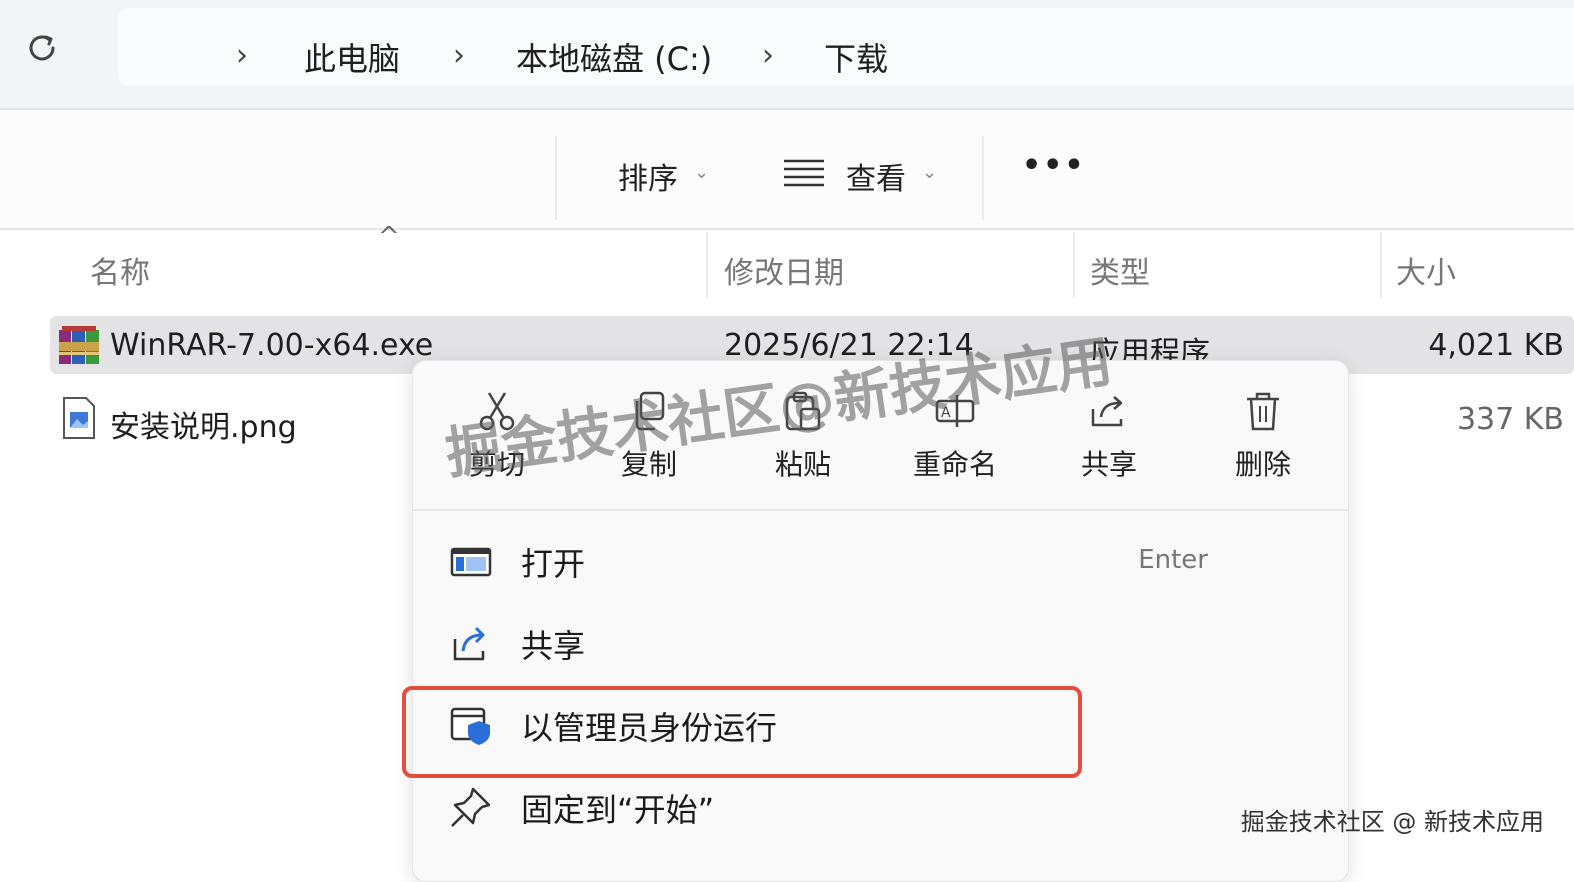  What do you see at coordinates (880, 807) in the screenshot?
I see `menu-item-pin-to-start: 固定到“开始”` at bounding box center [880, 807].